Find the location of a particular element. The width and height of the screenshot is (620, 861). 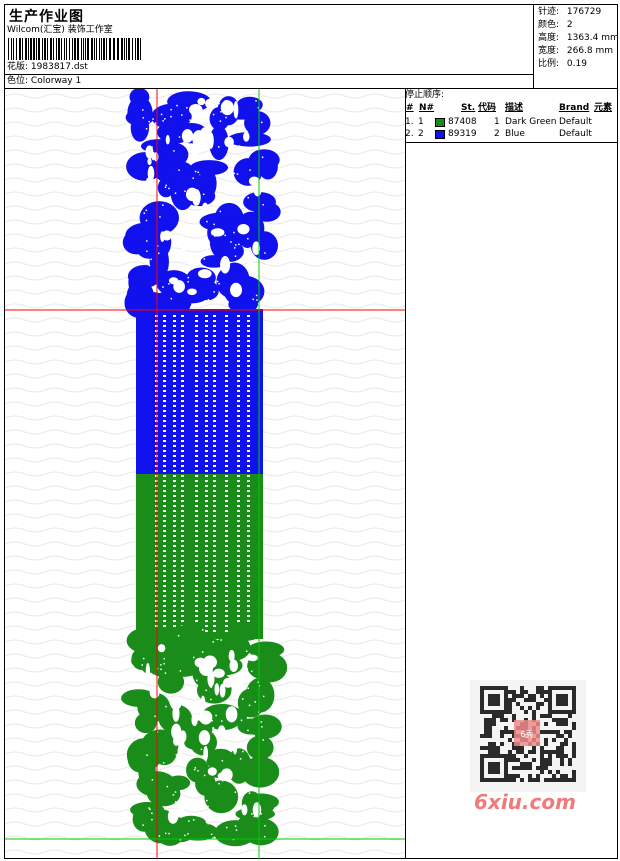

col-header-brand: Brand is located at coordinates (574, 108).